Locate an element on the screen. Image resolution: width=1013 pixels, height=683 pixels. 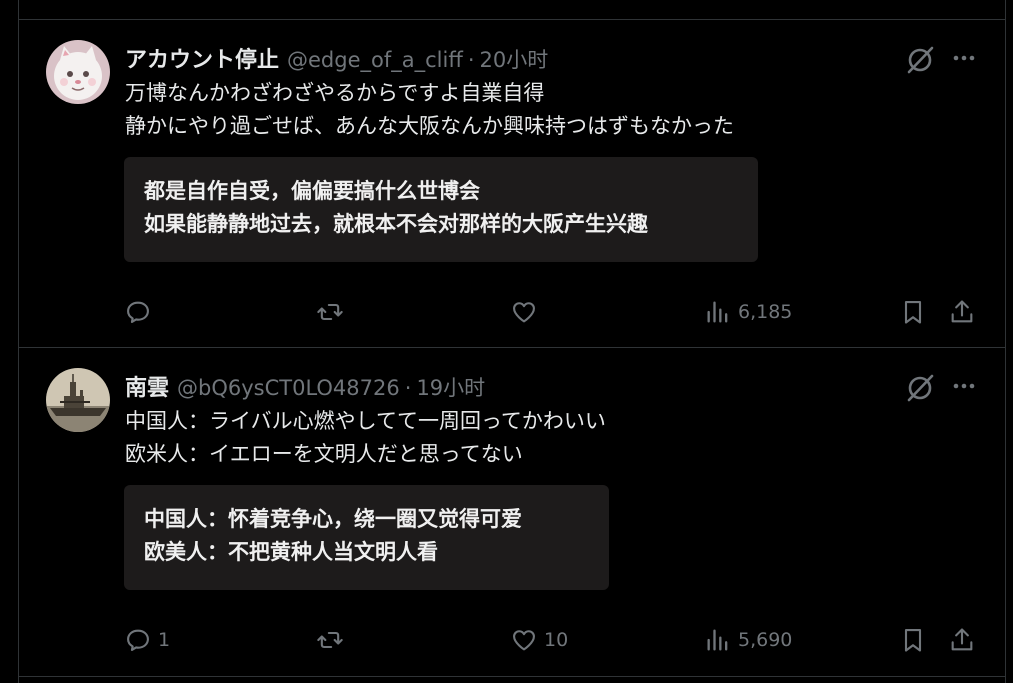
translation-line: 如果能静静地过去，就根本不会对那样的大阪产生兴趣 is located at coordinates (396, 224).